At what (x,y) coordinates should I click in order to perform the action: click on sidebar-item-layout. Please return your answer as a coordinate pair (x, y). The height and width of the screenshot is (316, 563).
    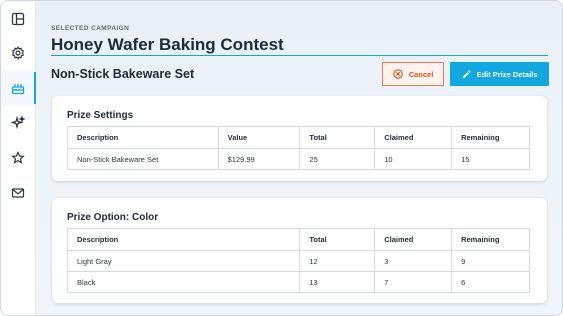
    Looking at the image, I should click on (18, 19).